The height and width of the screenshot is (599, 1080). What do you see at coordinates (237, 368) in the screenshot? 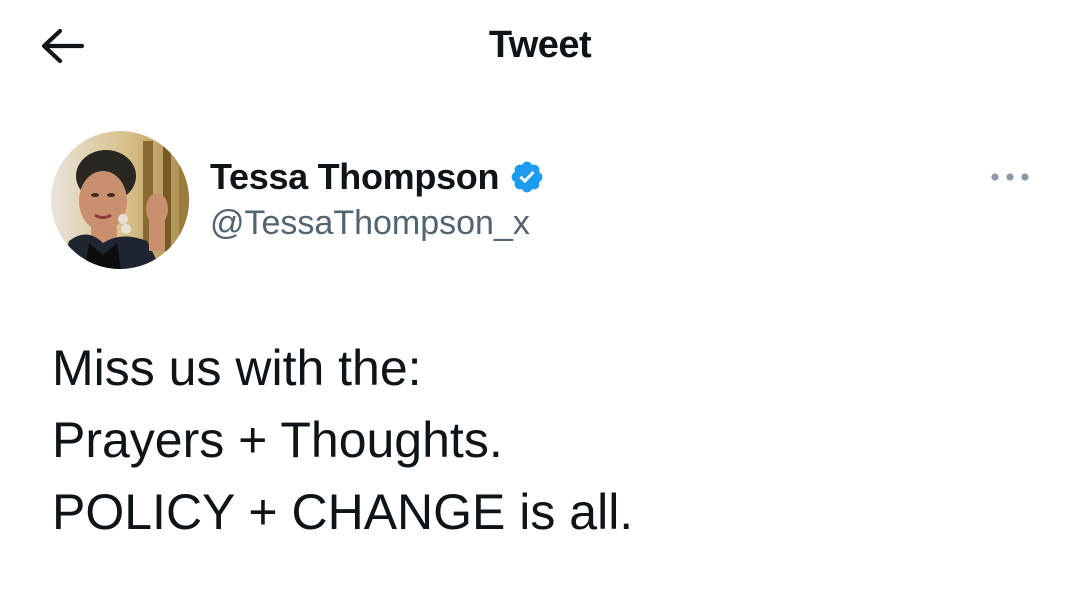
I see `tweet-text-line: Miss us with the:` at bounding box center [237, 368].